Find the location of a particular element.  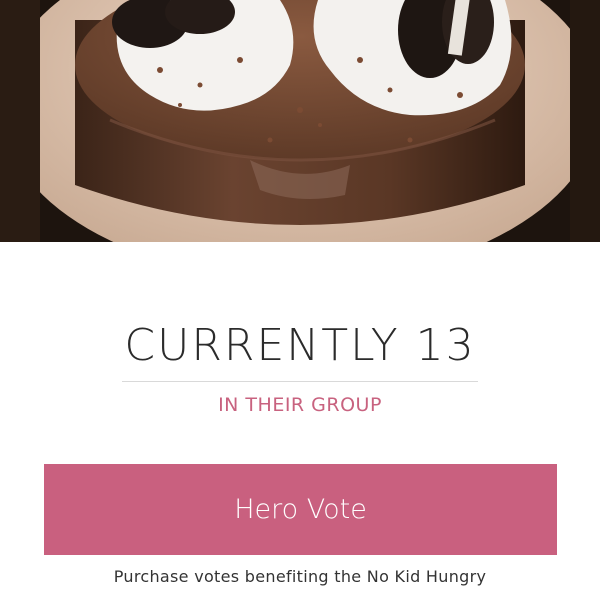

group-label: IN THEIR GROUP is located at coordinates (300, 405).